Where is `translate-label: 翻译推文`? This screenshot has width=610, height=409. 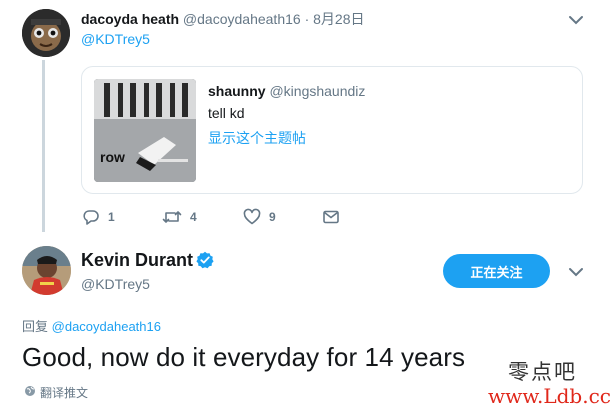
translate-label: 翻译推文 is located at coordinates (64, 392).